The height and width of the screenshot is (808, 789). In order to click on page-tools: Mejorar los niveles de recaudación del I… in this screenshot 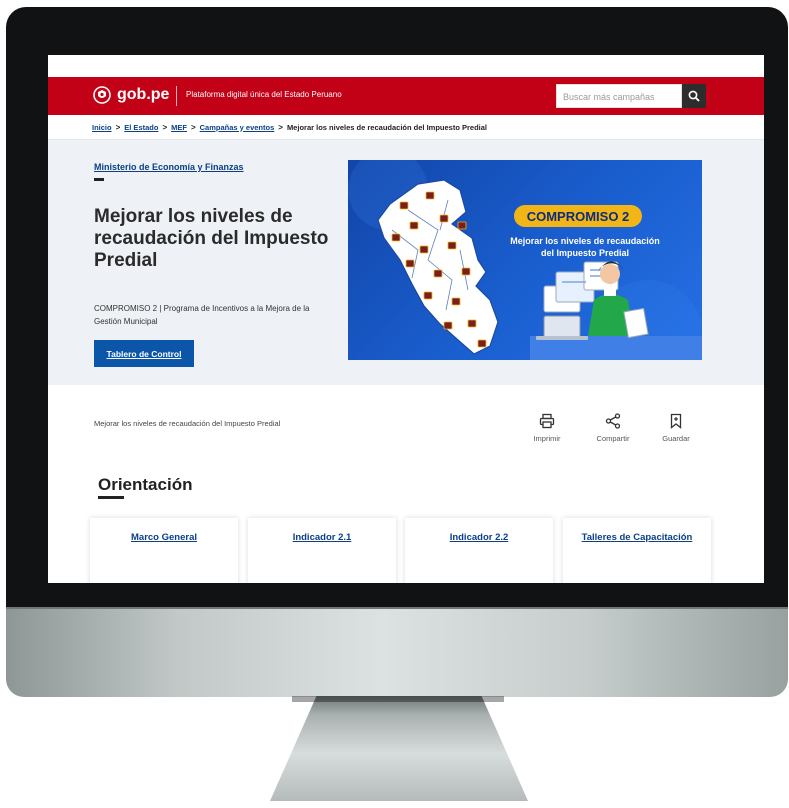, I will do `click(406, 420)`.